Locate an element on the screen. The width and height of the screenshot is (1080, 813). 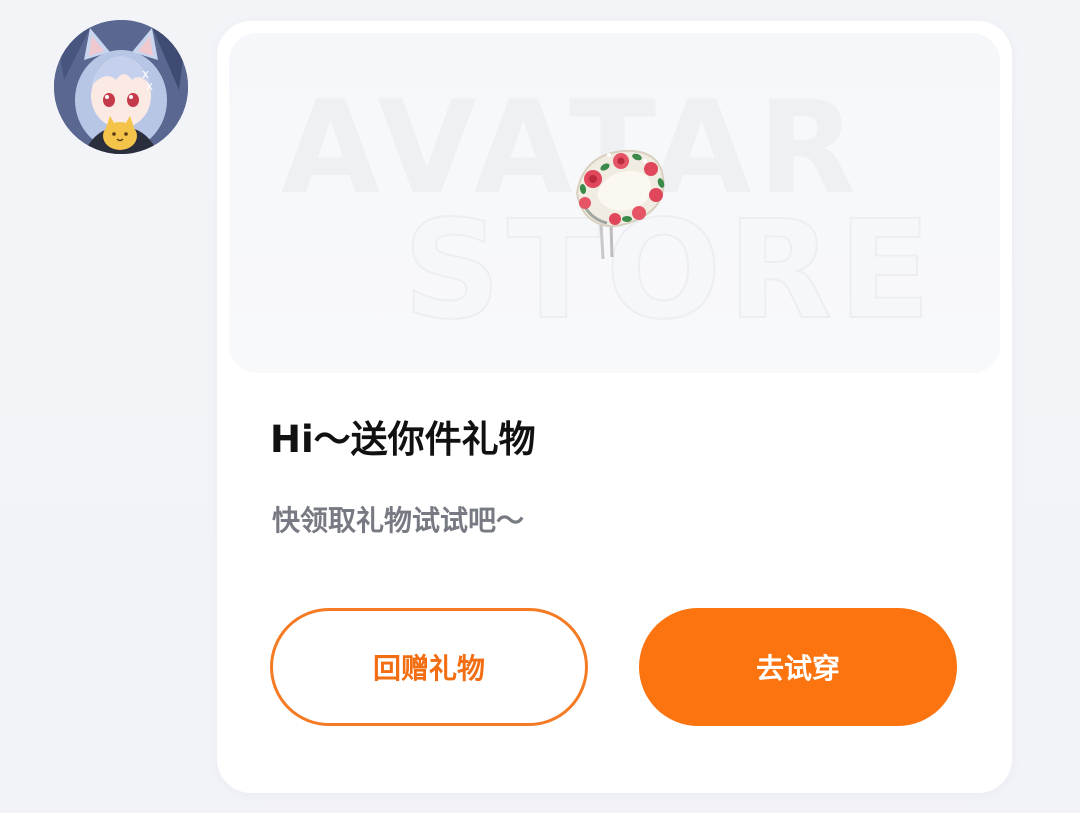
gift-title: Hi～送你件礼物 is located at coordinates (403, 439).